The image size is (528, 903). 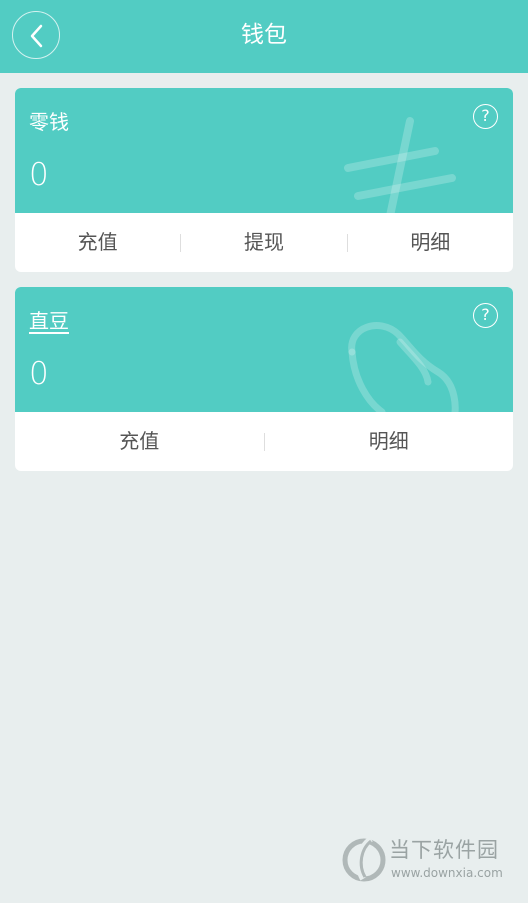 What do you see at coordinates (49, 321) in the screenshot?
I see `bean-label: 直豆` at bounding box center [49, 321].